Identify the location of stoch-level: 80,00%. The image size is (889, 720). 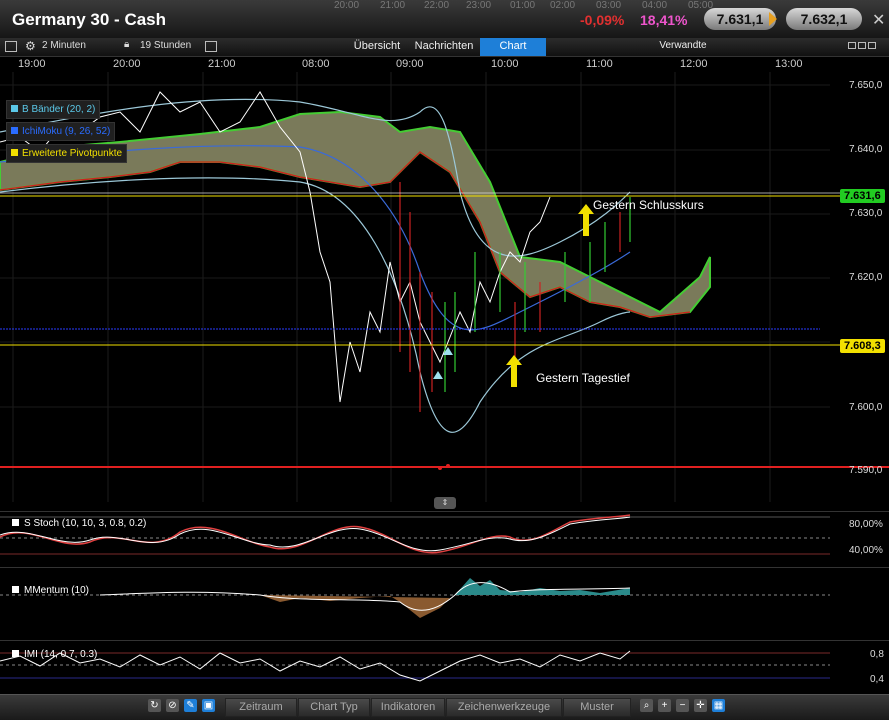
(866, 524).